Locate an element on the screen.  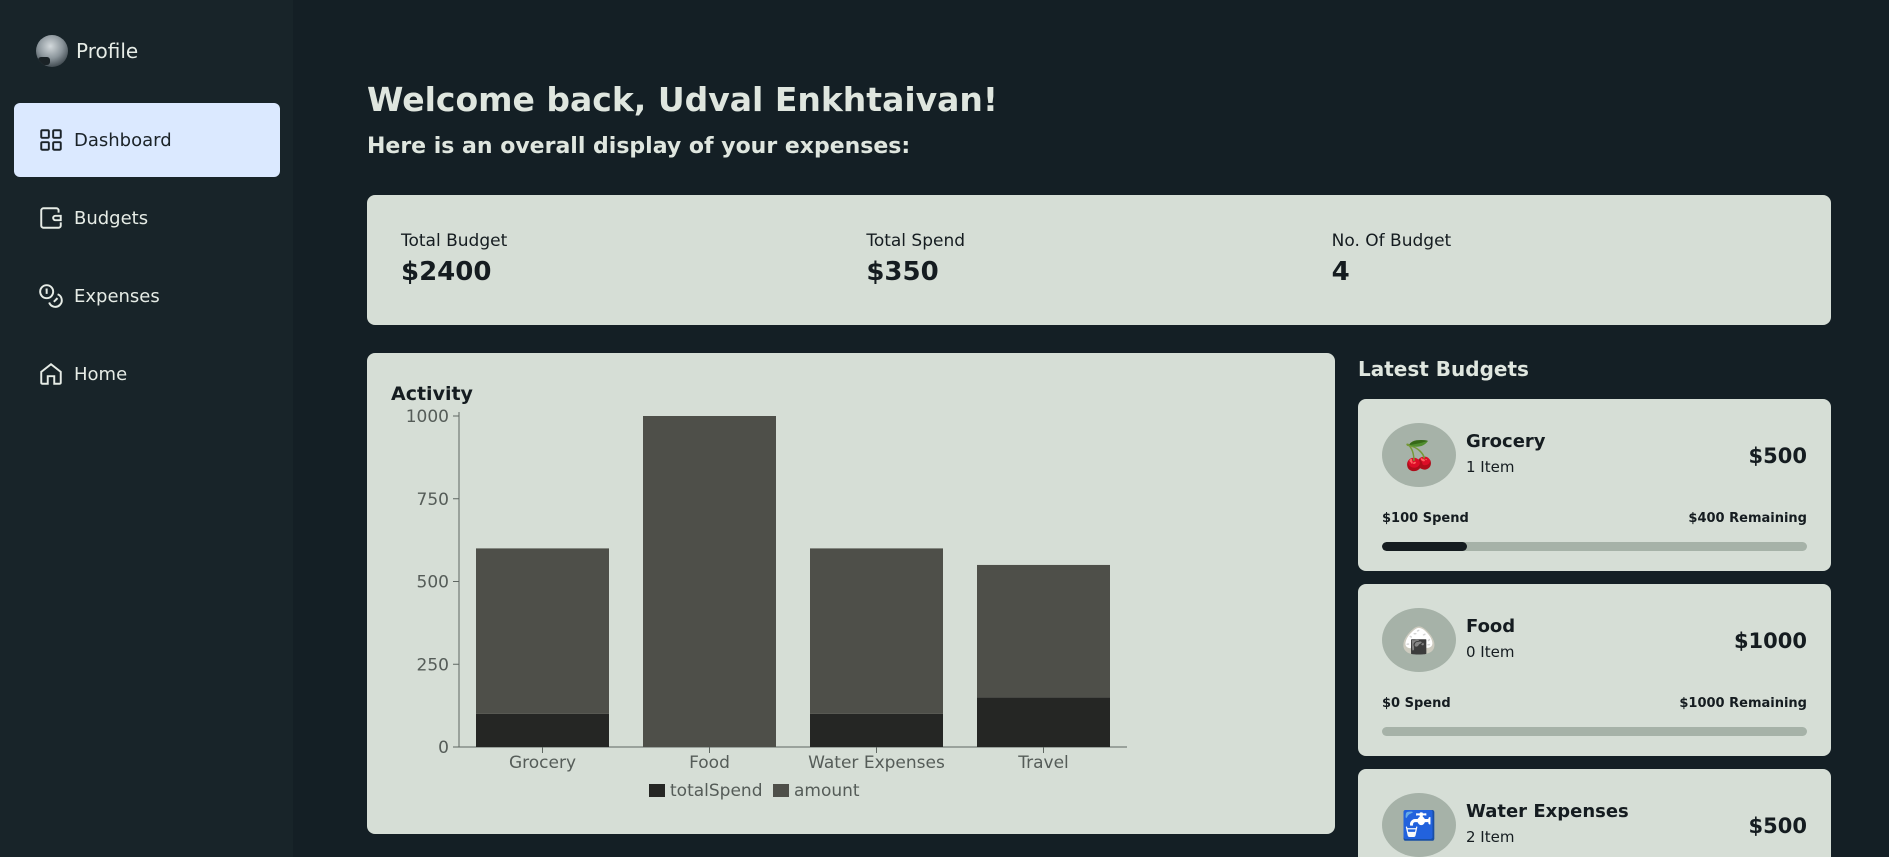
y-tick-label: 0 is located at coordinates (443, 748).